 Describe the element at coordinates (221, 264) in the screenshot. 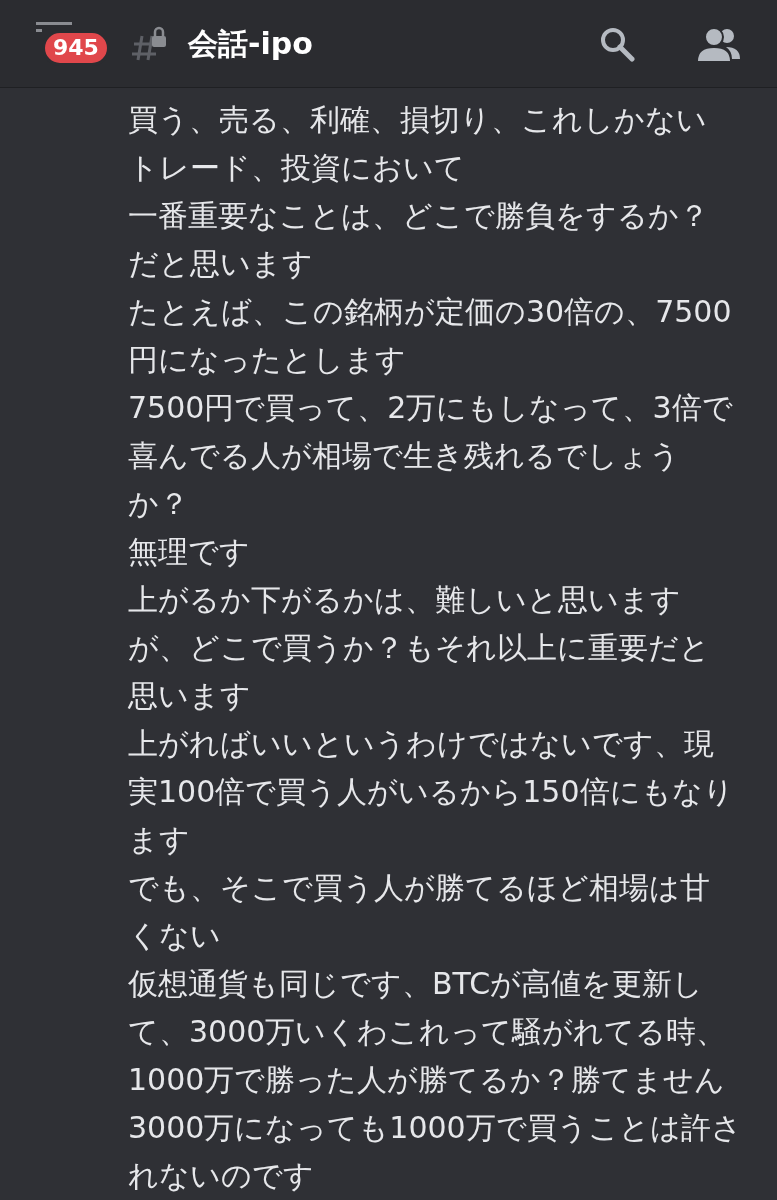

I see `message-text: だと思います` at that location.